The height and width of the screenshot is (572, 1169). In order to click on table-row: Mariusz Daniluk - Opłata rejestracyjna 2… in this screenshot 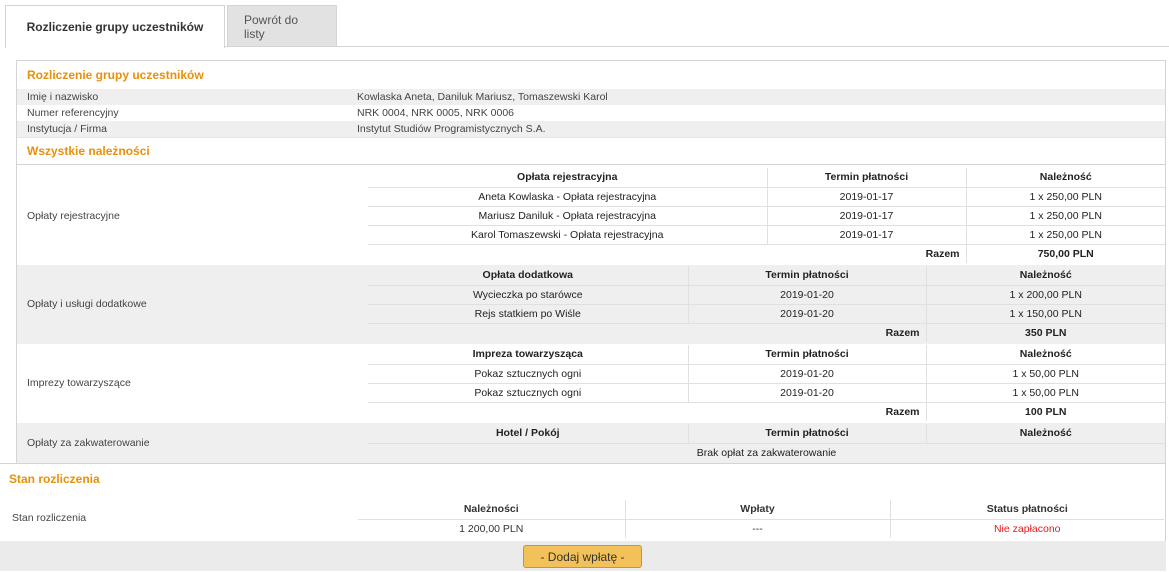, I will do `click(766, 216)`.